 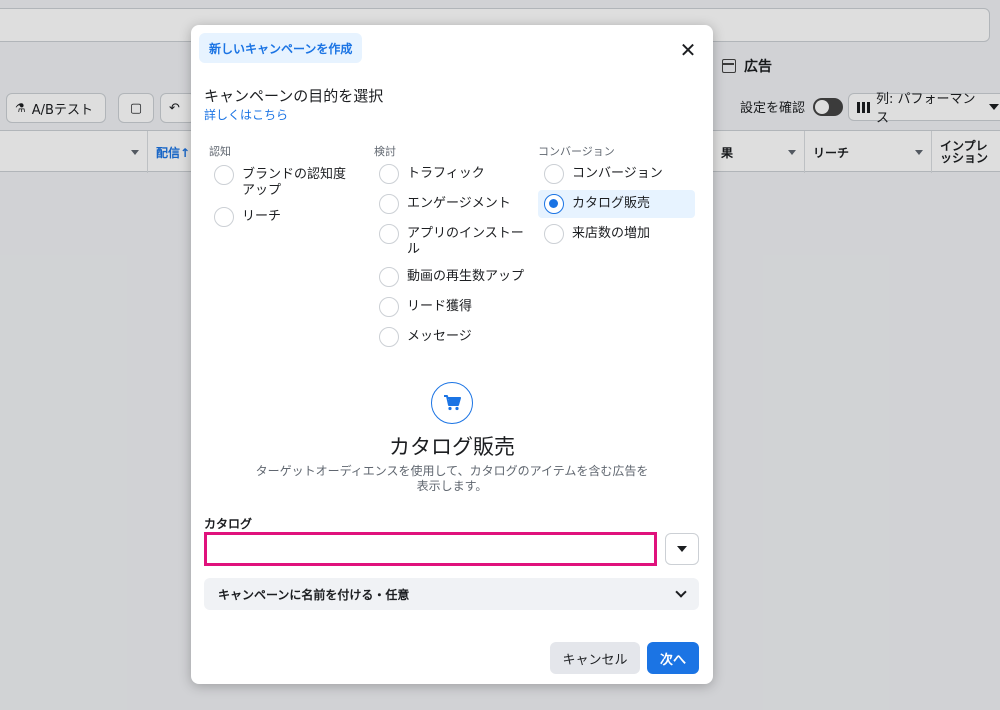 I want to click on objective-heading: キャンペーンの目的を選択, so click(x=294, y=96).